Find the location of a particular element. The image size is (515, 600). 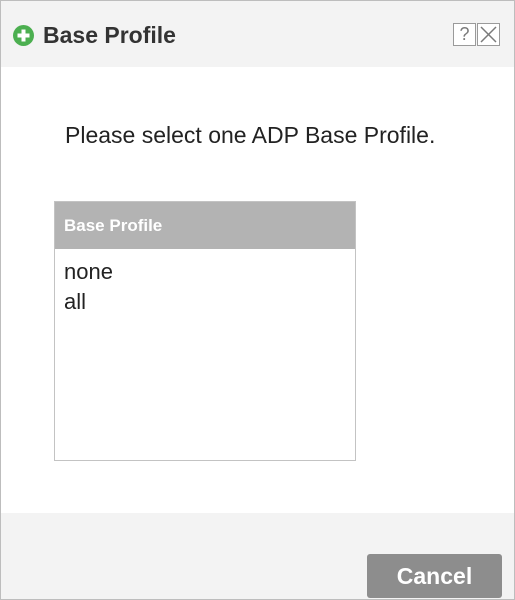

instruction-text: Please select one ADP Base Profile. is located at coordinates (250, 135).